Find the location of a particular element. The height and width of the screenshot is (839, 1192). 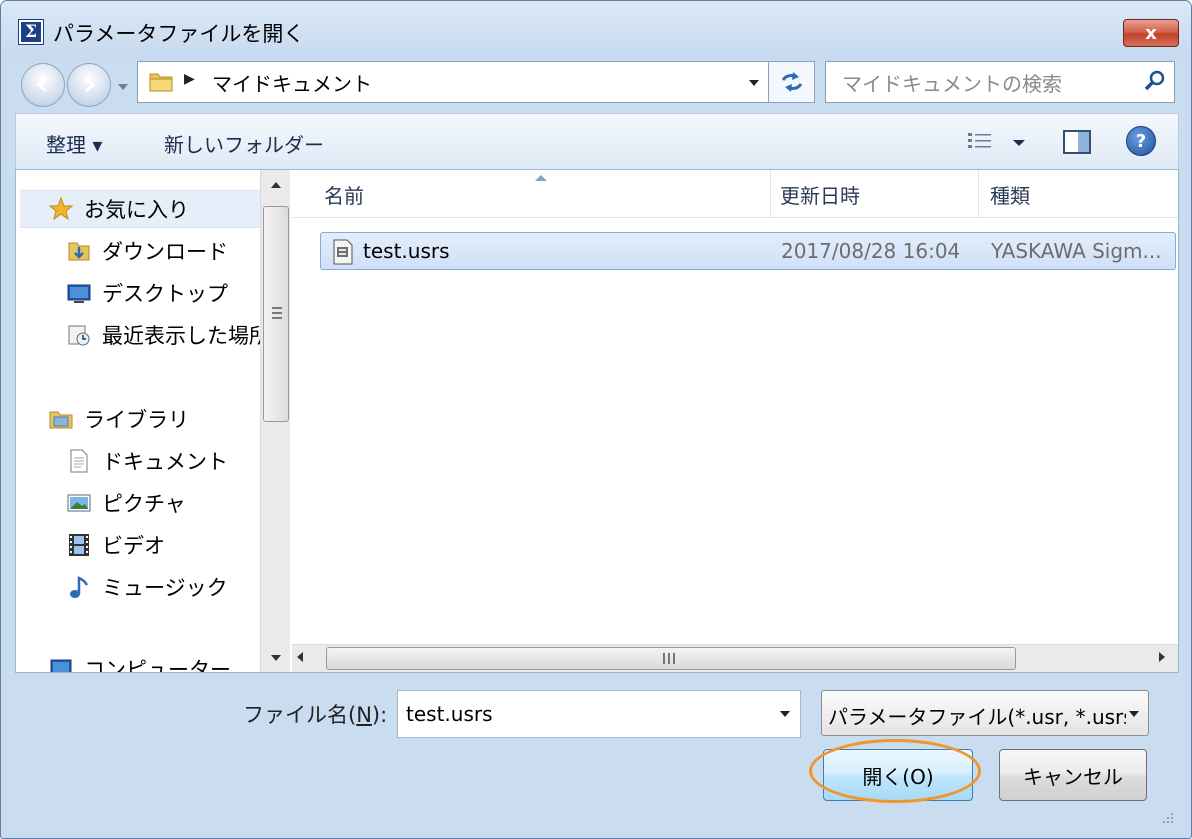

cancel-button: キャンセル is located at coordinates (1073, 775).